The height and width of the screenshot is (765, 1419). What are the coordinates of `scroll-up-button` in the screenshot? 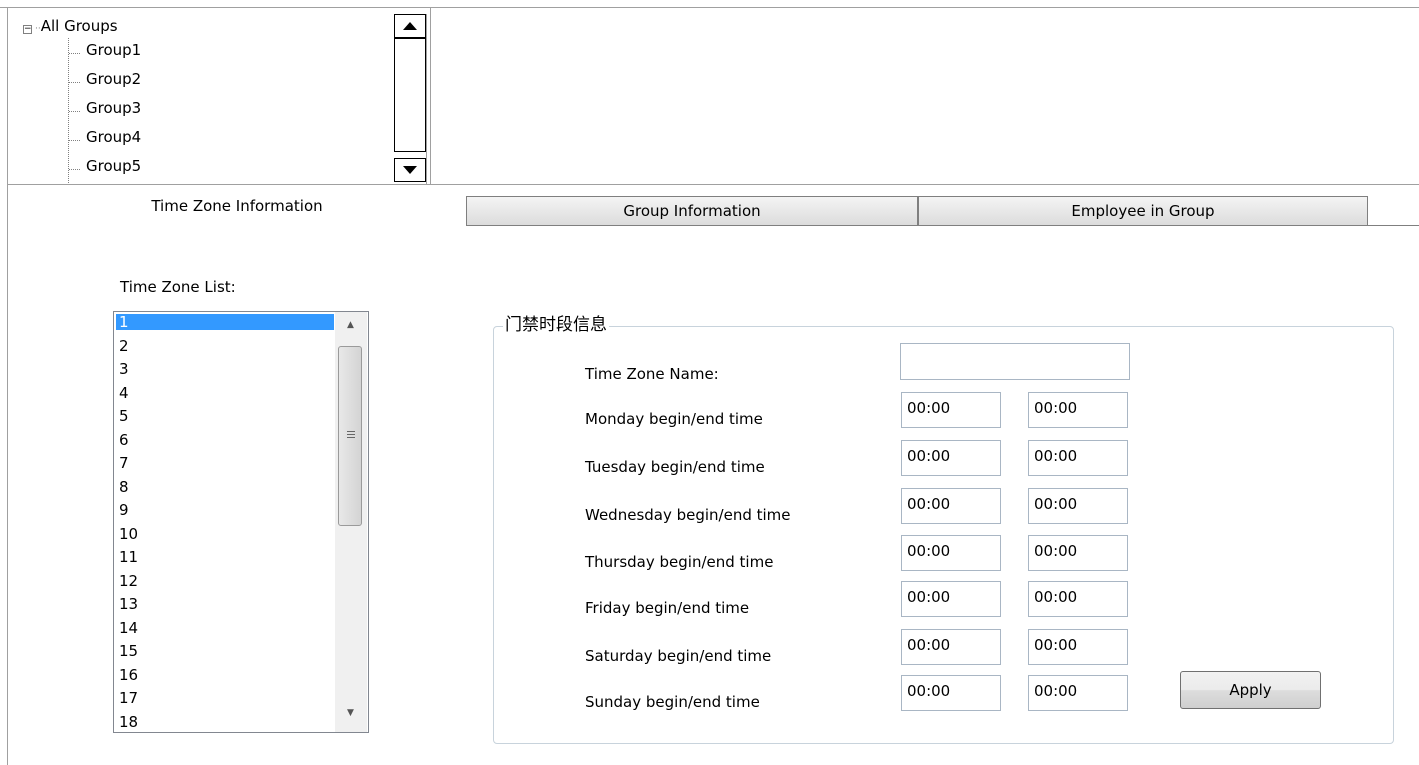 It's located at (410, 26).